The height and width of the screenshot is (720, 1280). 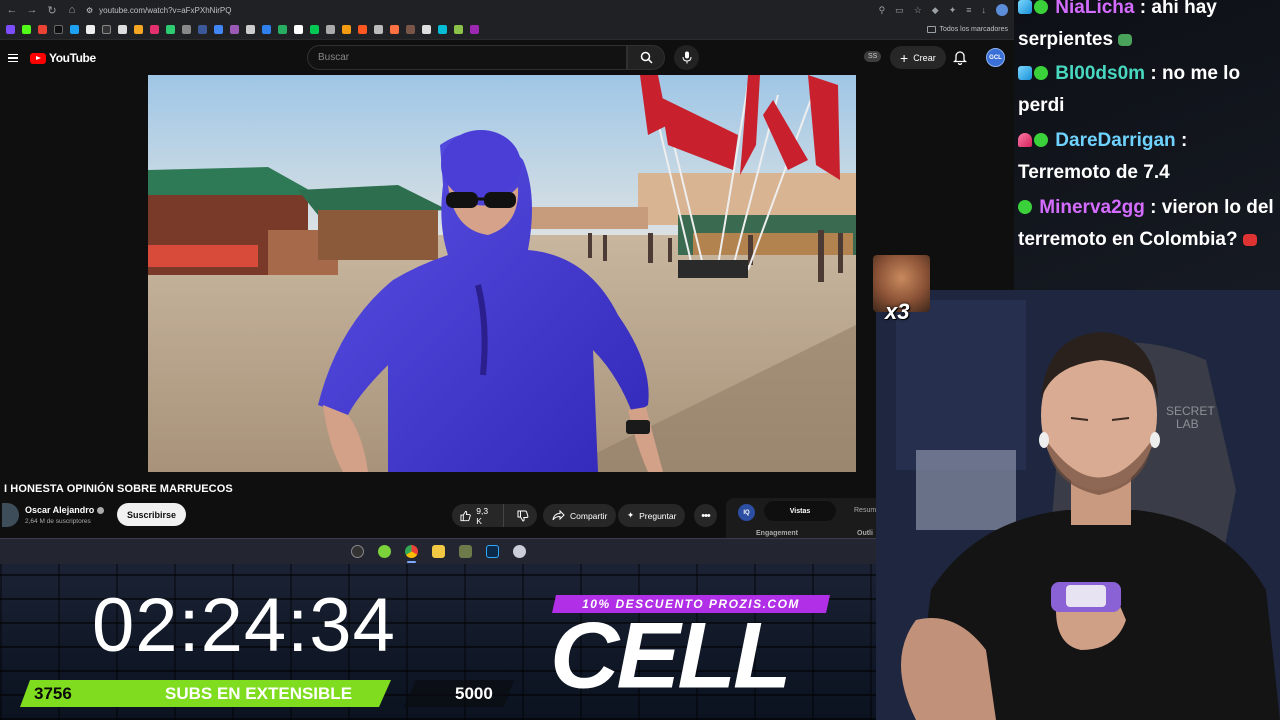 What do you see at coordinates (1094, 9) in the screenshot?
I see `chat-username: NiaLicha` at bounding box center [1094, 9].